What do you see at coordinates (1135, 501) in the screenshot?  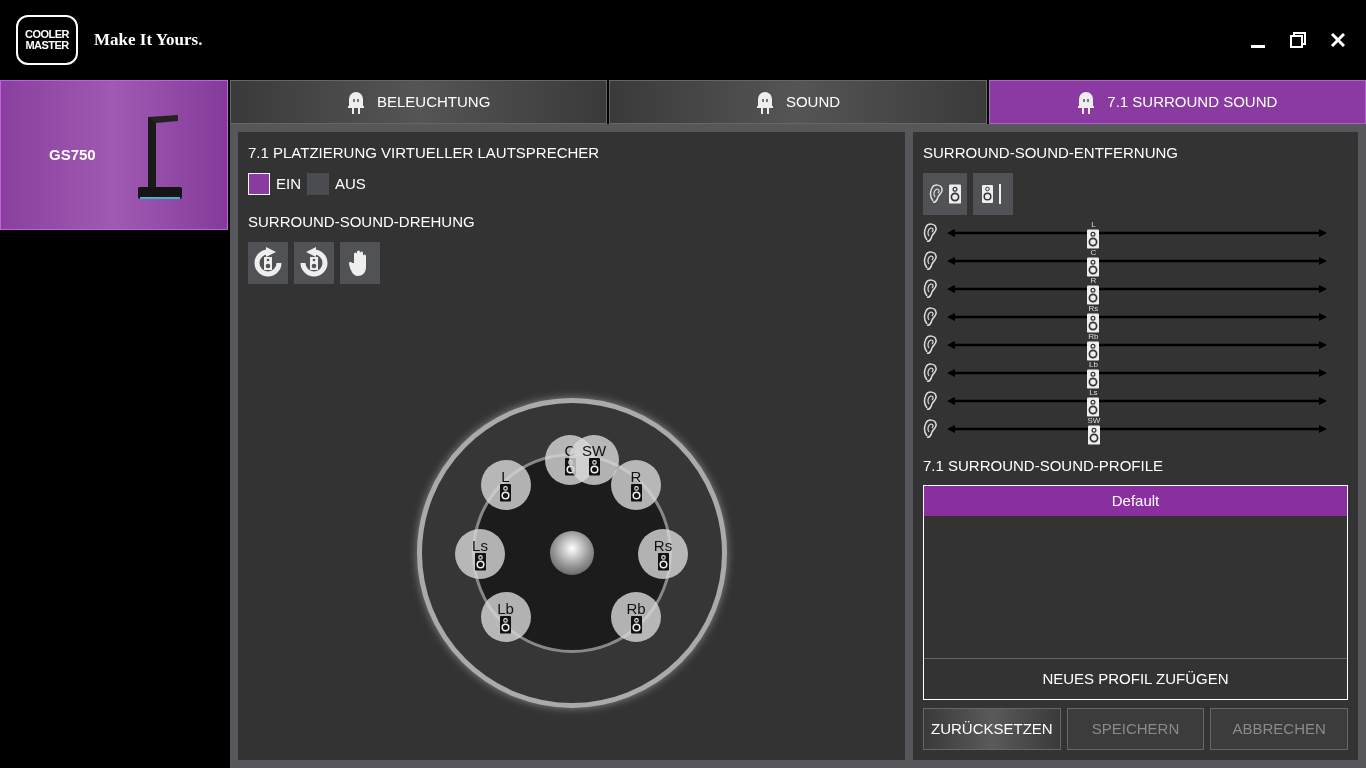 I see `profile-item: Default` at bounding box center [1135, 501].